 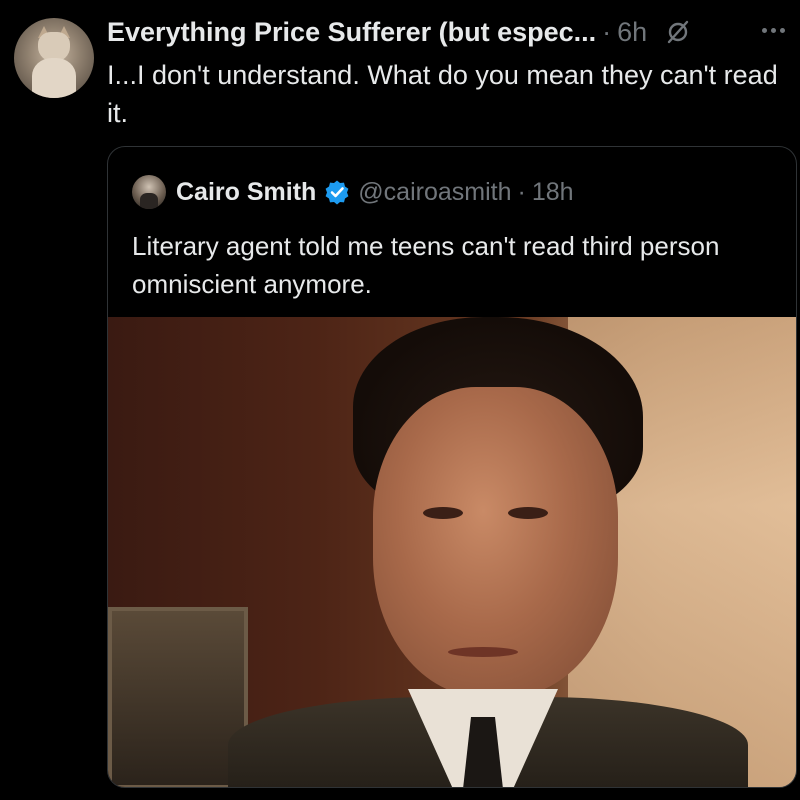 What do you see at coordinates (483, 652) in the screenshot?
I see `mouth` at bounding box center [483, 652].